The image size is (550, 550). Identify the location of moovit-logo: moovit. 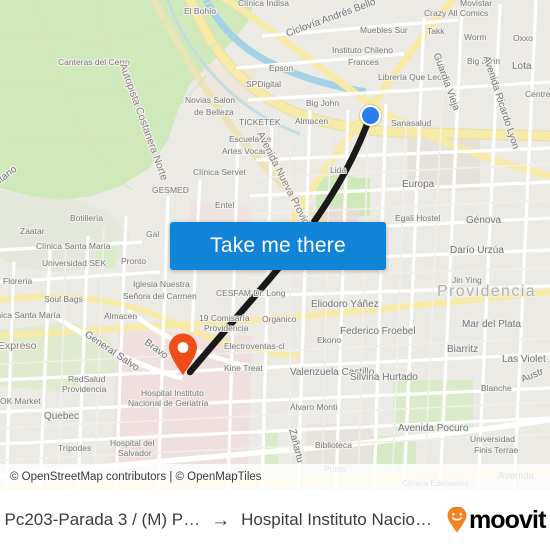
(496, 520).